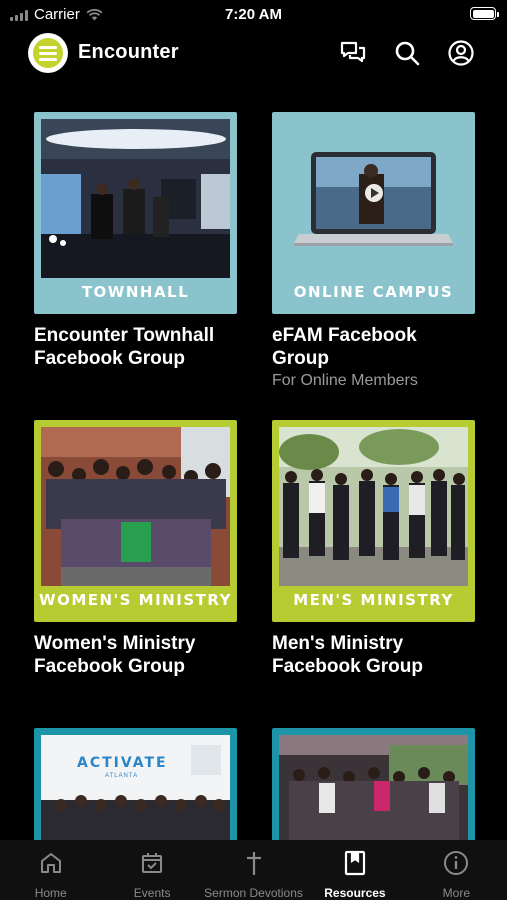 The image size is (507, 900). I want to click on thumbnail-label: MEN'S MINISTRY, so click(373, 600).